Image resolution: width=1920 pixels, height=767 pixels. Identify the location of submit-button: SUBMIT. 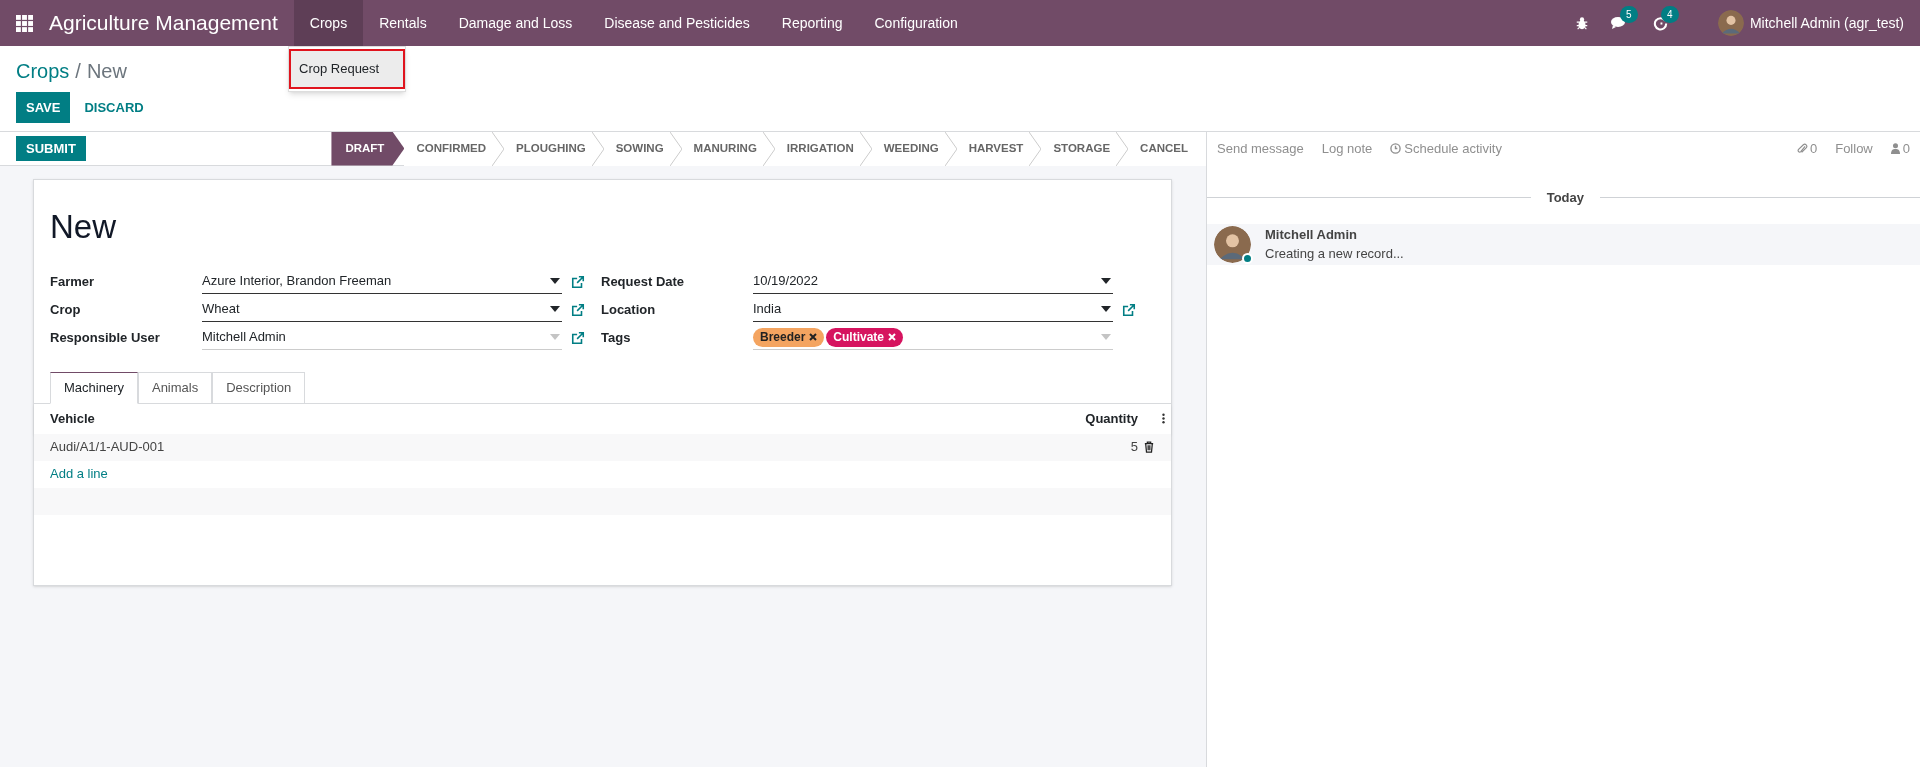
(51, 148).